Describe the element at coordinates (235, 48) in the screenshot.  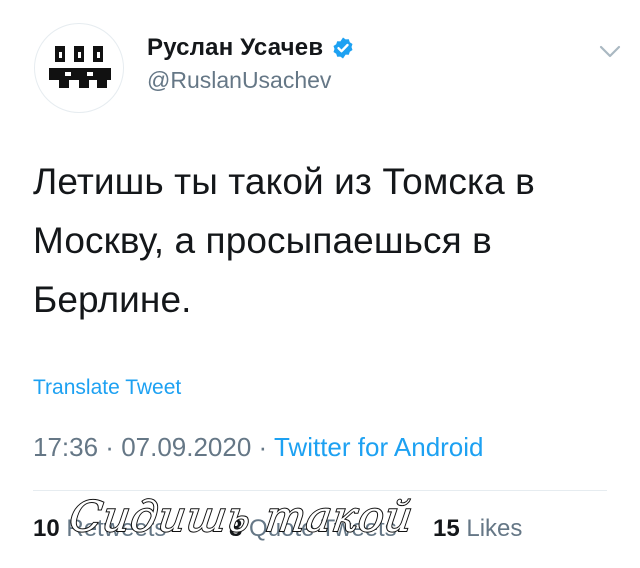
I see `display-name: Руслан Усачев` at that location.